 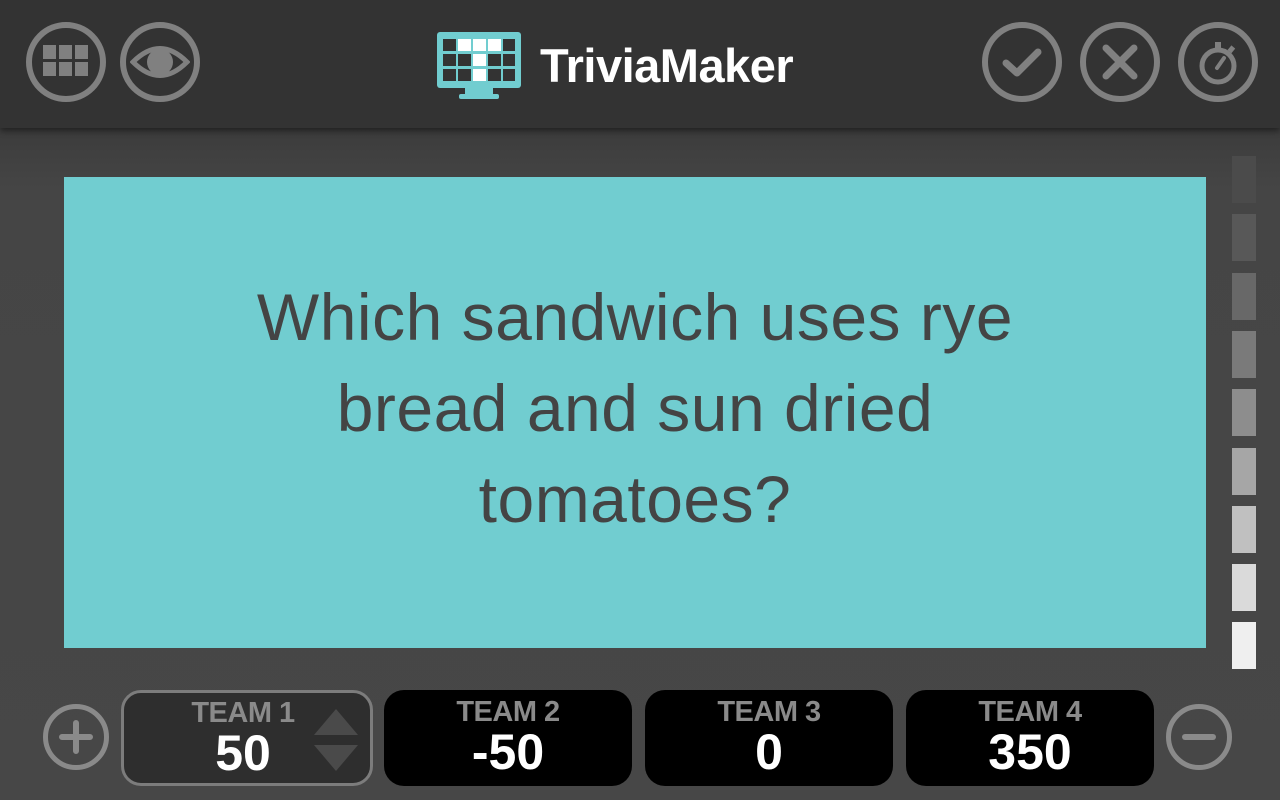 I want to click on incorrect-button, so click(x=1120, y=62).